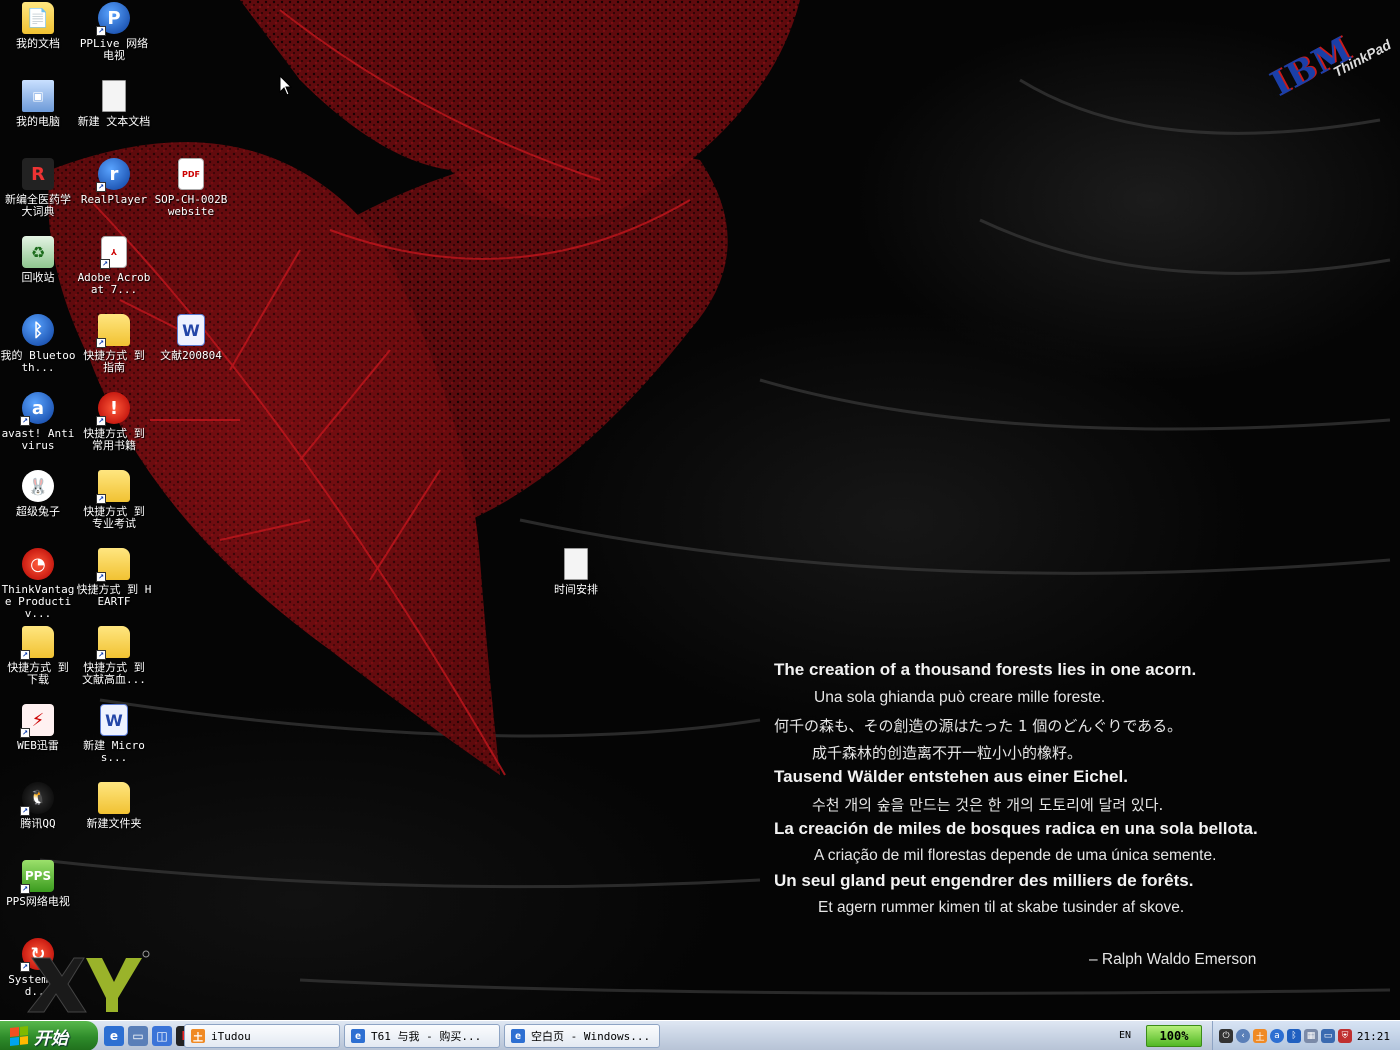 This screenshot has height=1050, width=1400. What do you see at coordinates (191, 205) in the screenshot?
I see `desktop-icon-label: SOP-CH-002B website` at bounding box center [191, 205].